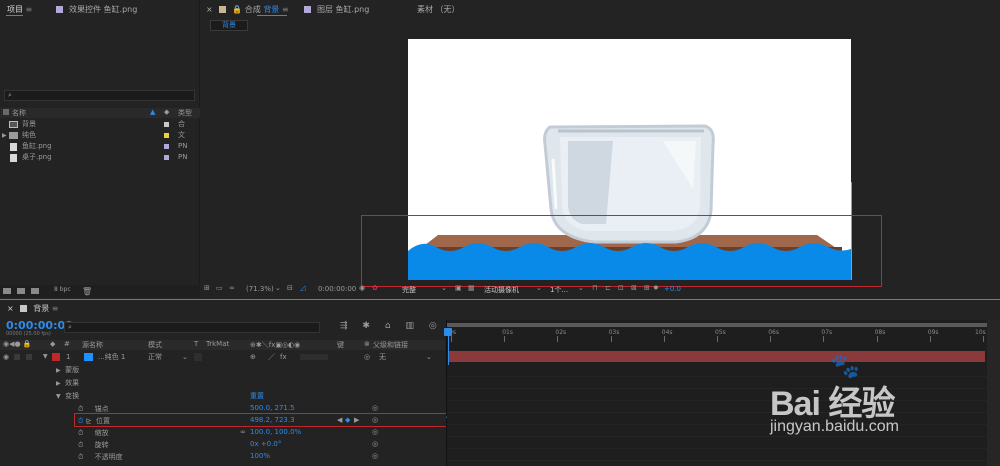 Image resolution: width=1000 pixels, height=466 pixels. What do you see at coordinates (260, 456) in the screenshot?
I see `property-value: 100%` at bounding box center [260, 456].